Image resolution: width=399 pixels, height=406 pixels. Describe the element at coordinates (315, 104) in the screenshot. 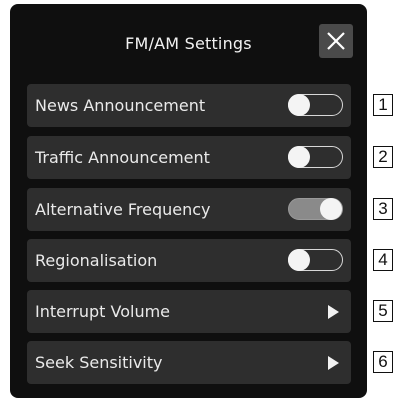

I see `news-announcement-toggle` at that location.